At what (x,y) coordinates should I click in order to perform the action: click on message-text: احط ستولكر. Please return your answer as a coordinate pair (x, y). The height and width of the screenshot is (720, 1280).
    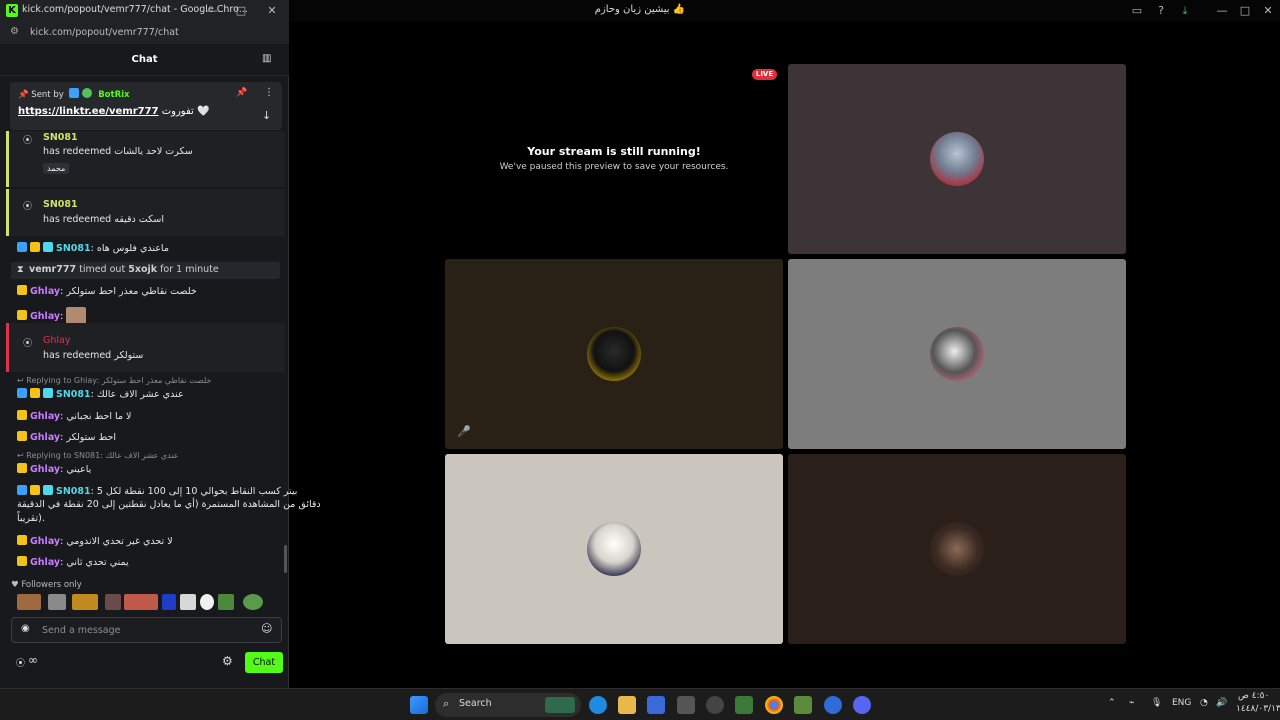
    Looking at the image, I should click on (91, 437).